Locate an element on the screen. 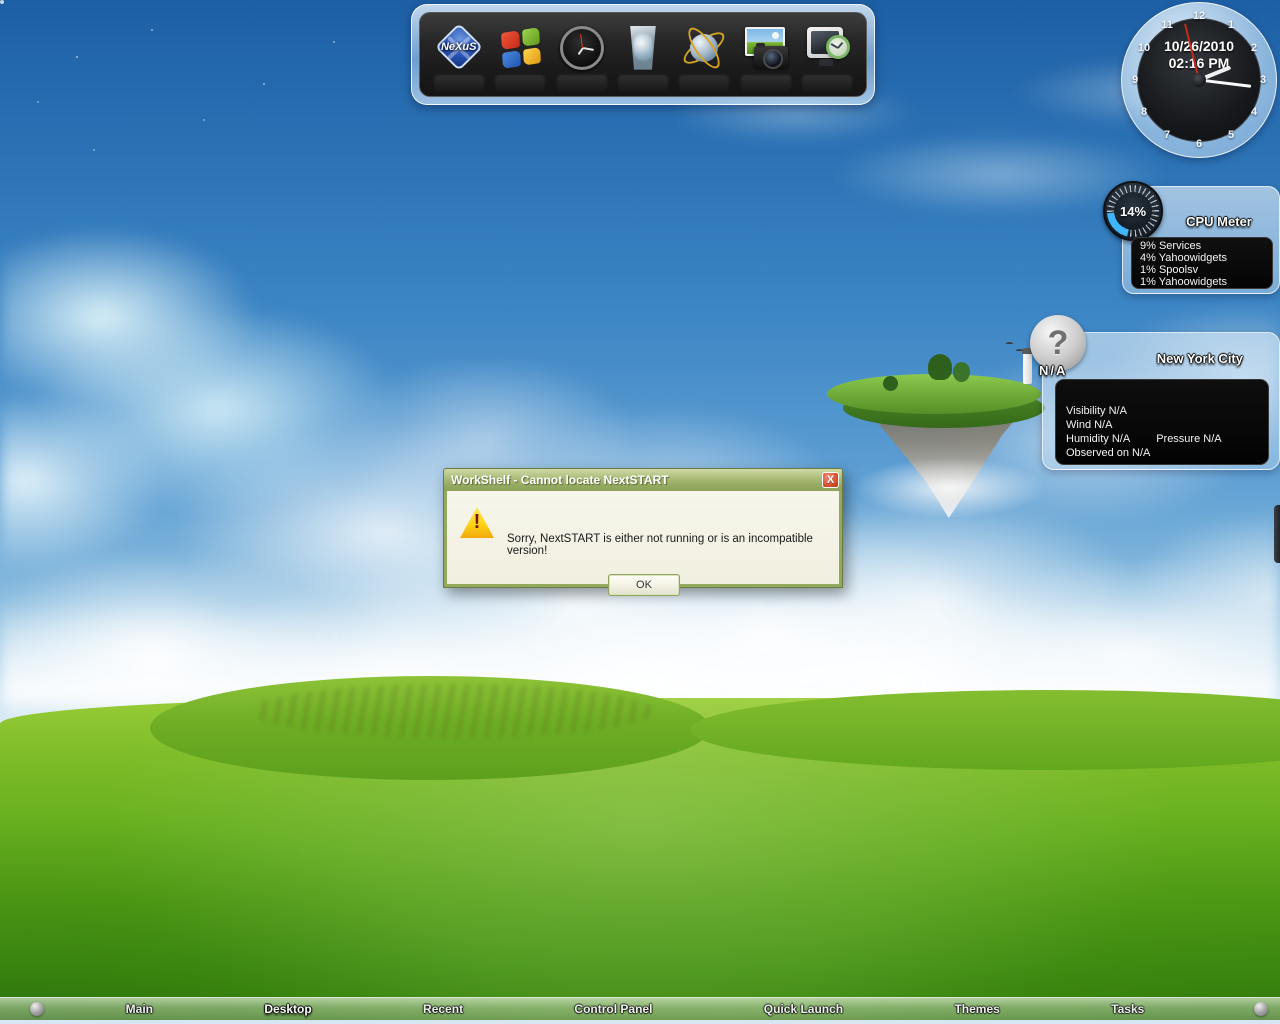 The height and width of the screenshot is (1024, 1280). dock-panel: NeXuS is located at coordinates (643, 54).